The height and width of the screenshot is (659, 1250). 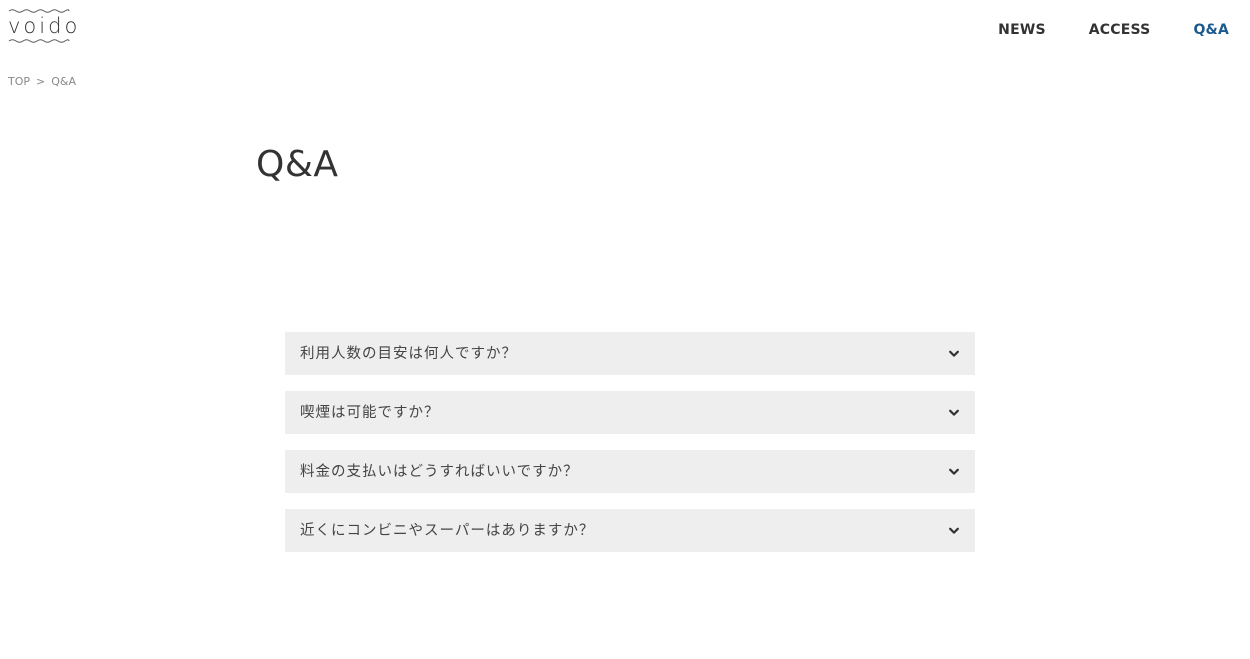 What do you see at coordinates (630, 353) in the screenshot?
I see `faq-item: 利用人数の目安は何人ですか？` at bounding box center [630, 353].